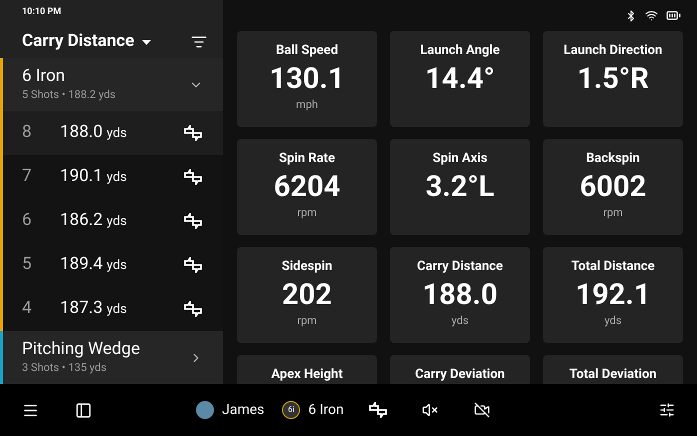 Image resolution: width=697 pixels, height=436 pixels. Describe the element at coordinates (307, 267) in the screenshot. I see `metric-label: Sidespin` at that location.